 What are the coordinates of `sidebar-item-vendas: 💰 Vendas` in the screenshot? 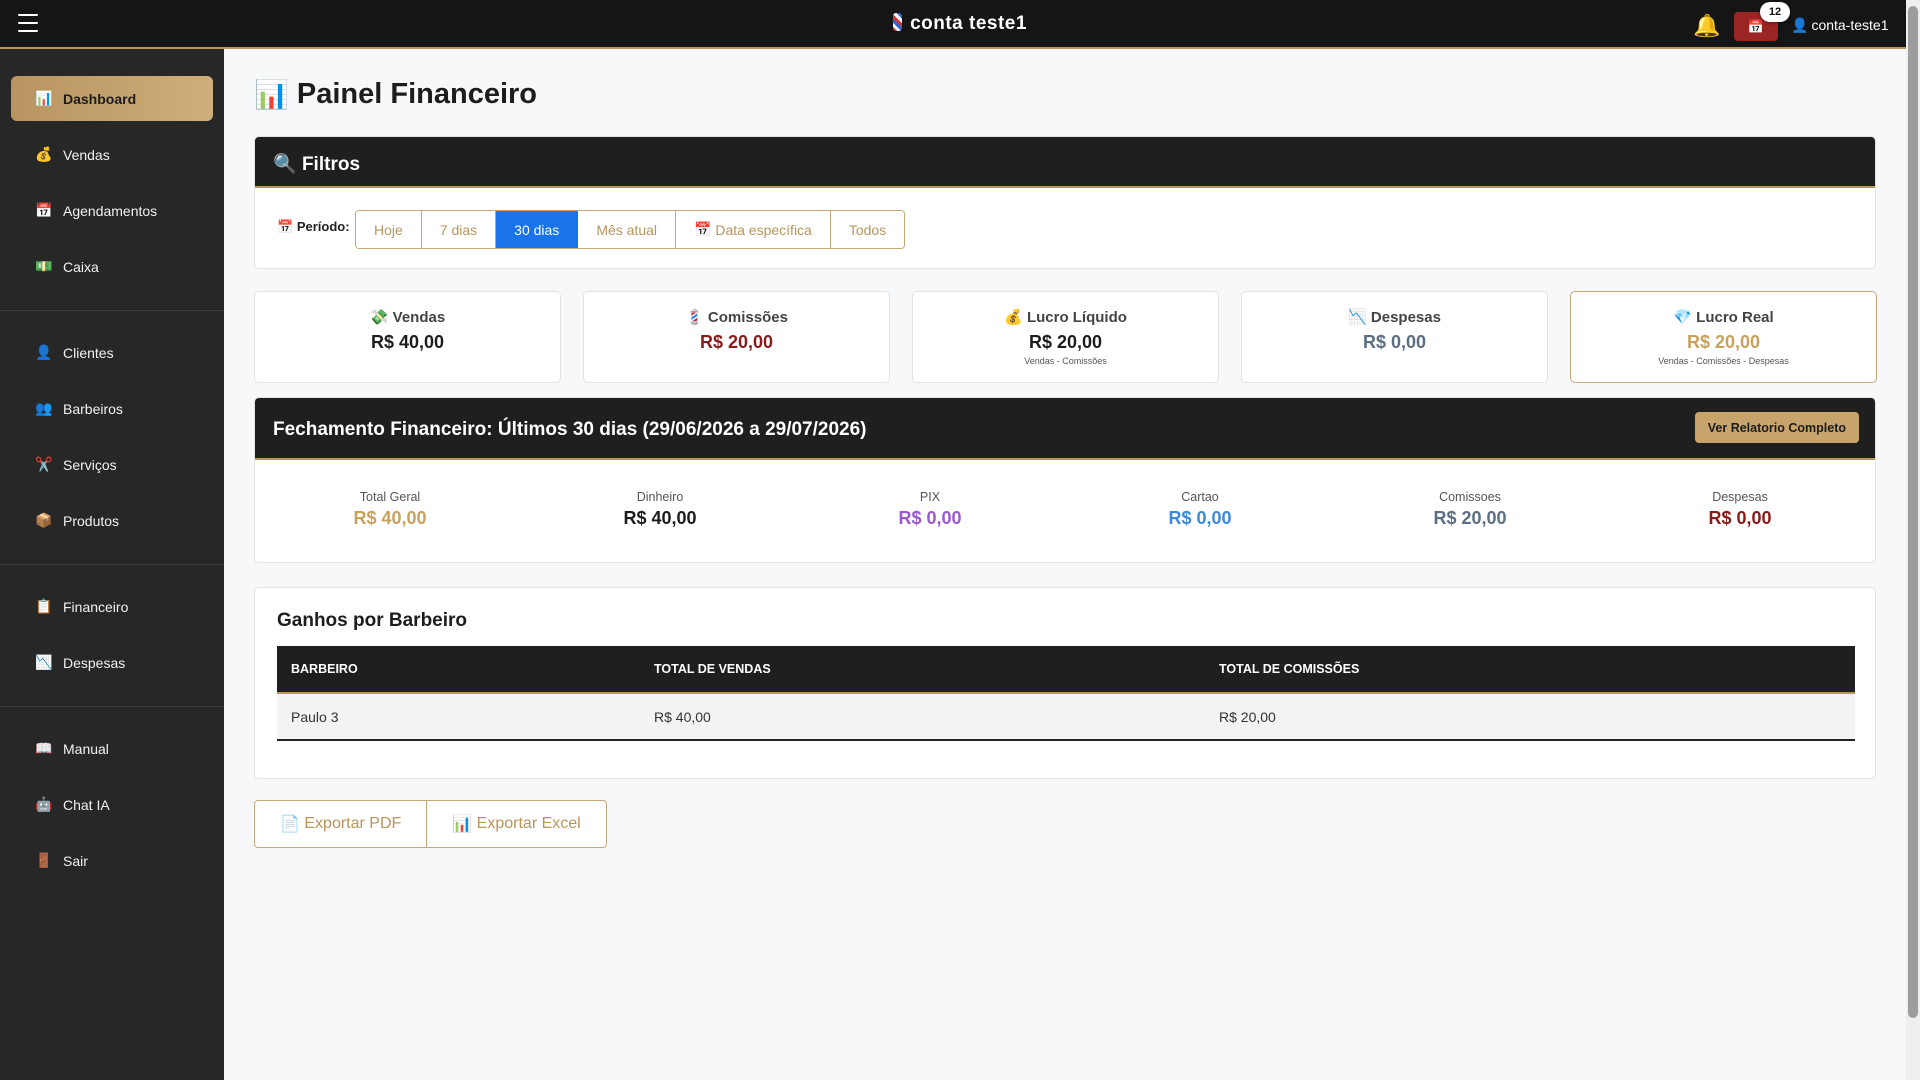 It's located at (112, 154).